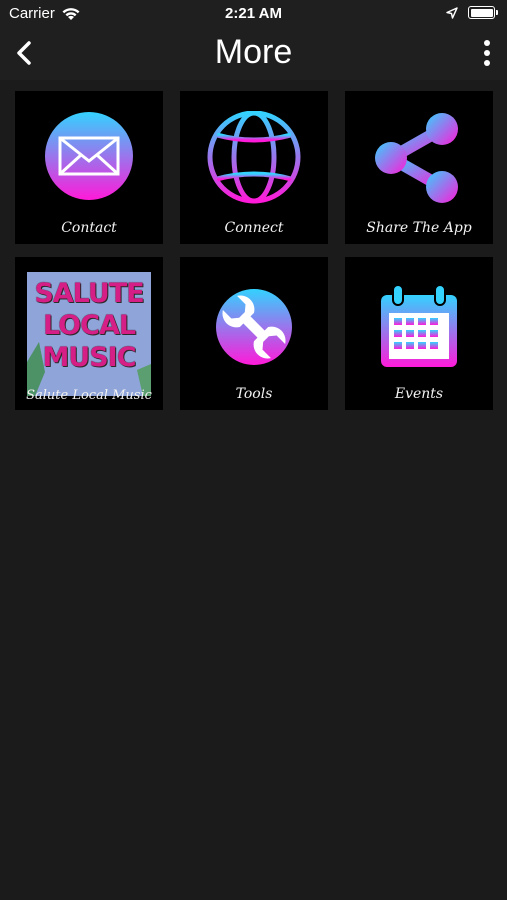 This screenshot has width=507, height=900. I want to click on tile-salute-local-music: SALUTE LOCAL MUSIC Salute Local Music, so click(89, 333).